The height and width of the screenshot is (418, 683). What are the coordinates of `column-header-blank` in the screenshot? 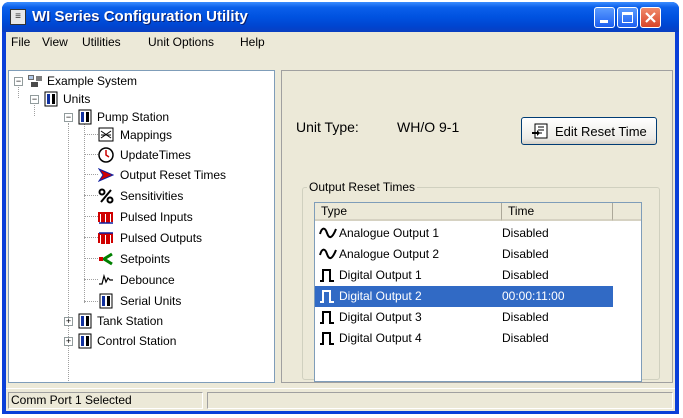 It's located at (627, 212).